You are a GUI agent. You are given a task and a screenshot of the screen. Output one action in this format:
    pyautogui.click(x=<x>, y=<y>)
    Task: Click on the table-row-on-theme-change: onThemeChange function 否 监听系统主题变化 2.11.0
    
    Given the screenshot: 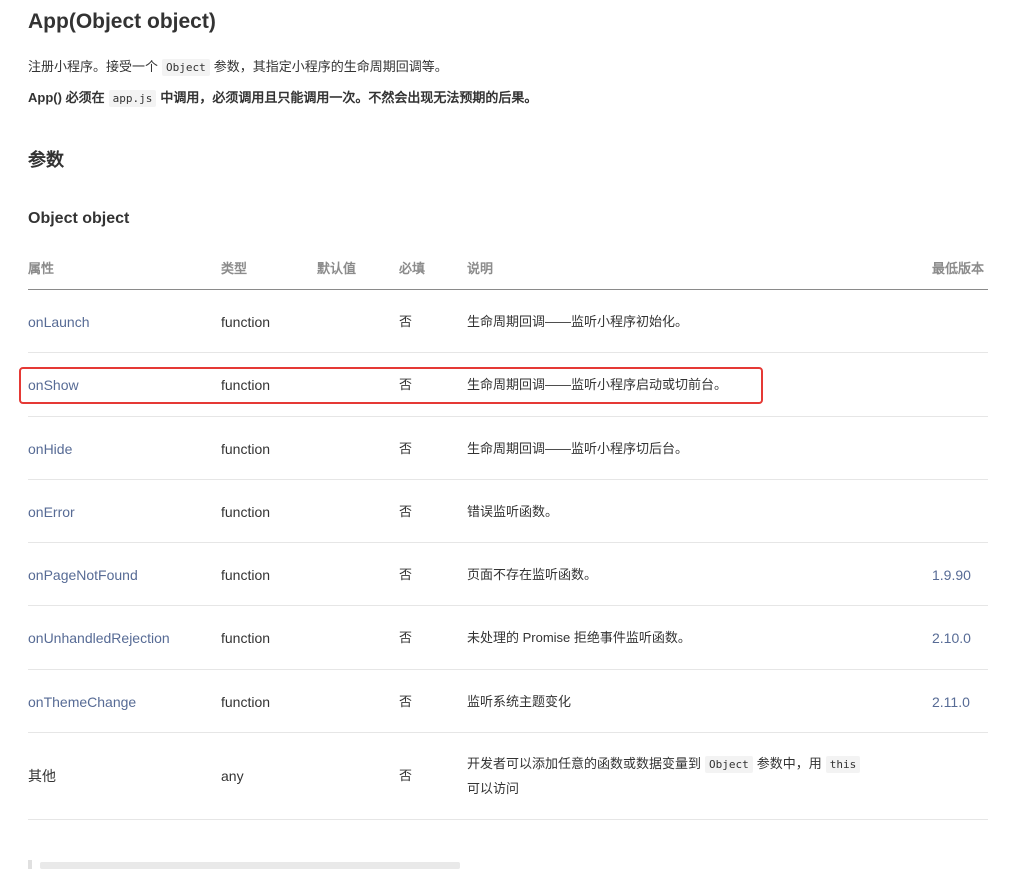 What is the action you would take?
    pyautogui.click(x=508, y=701)
    